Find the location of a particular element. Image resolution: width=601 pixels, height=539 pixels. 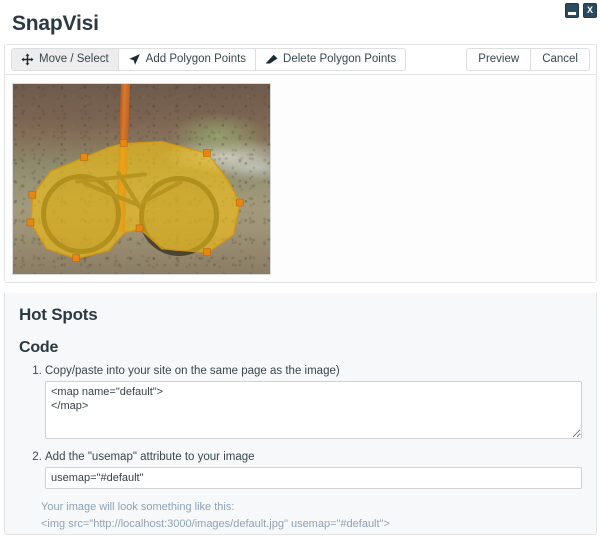

cursor-arrow-icon is located at coordinates (134, 59).